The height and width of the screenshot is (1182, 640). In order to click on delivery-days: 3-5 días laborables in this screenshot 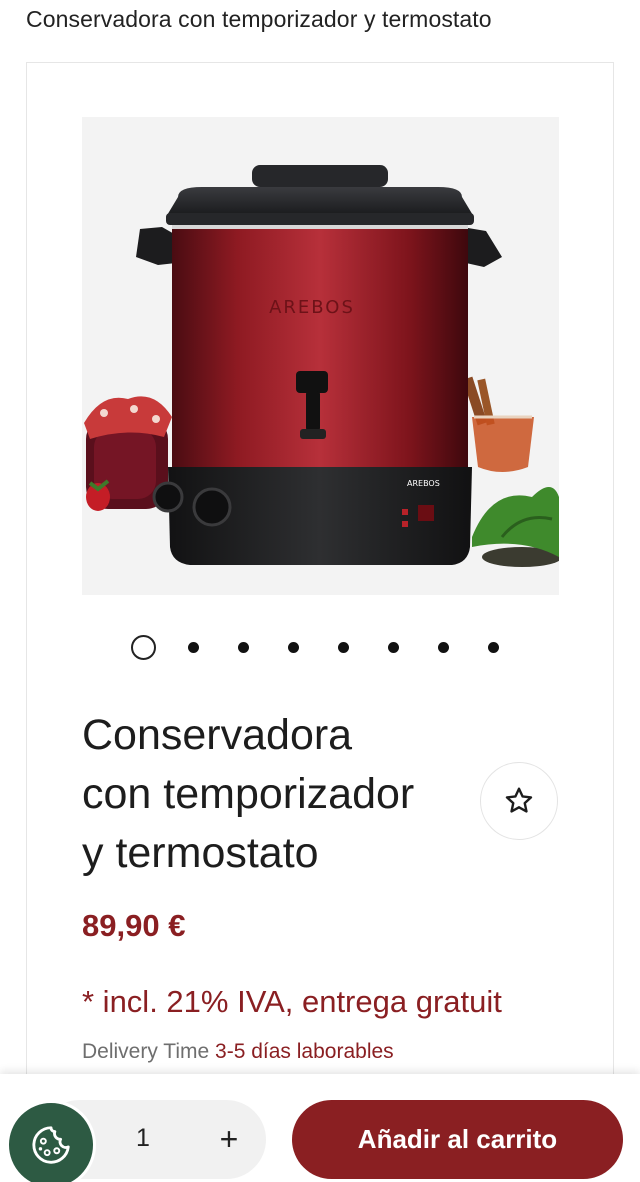, I will do `click(304, 1051)`.